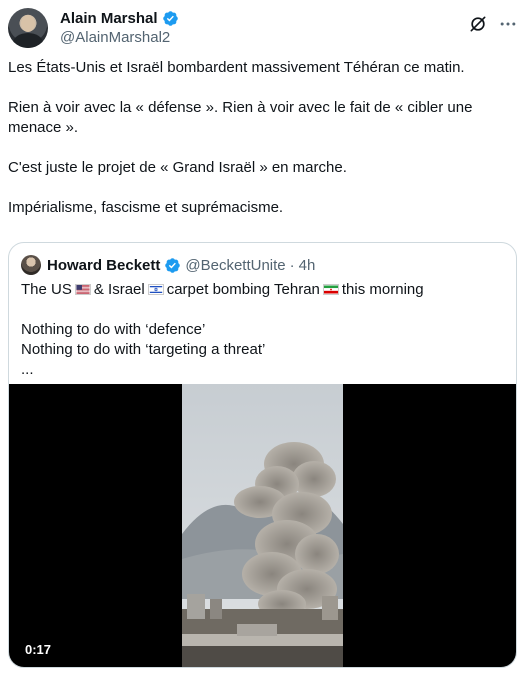 Image resolution: width=526 pixels, height=674 pixels. Describe the element at coordinates (478, 24) in the screenshot. I see `grok-icon` at that location.